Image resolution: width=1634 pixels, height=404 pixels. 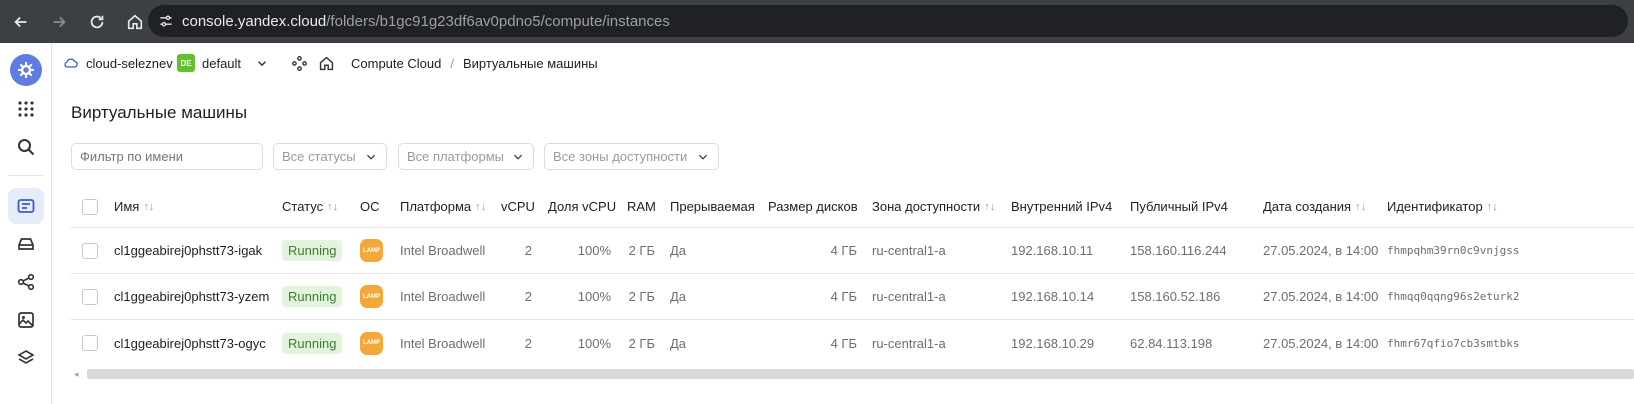 I want to click on column-header-id: Идентификатор ↑↓, so click(x=1442, y=206).